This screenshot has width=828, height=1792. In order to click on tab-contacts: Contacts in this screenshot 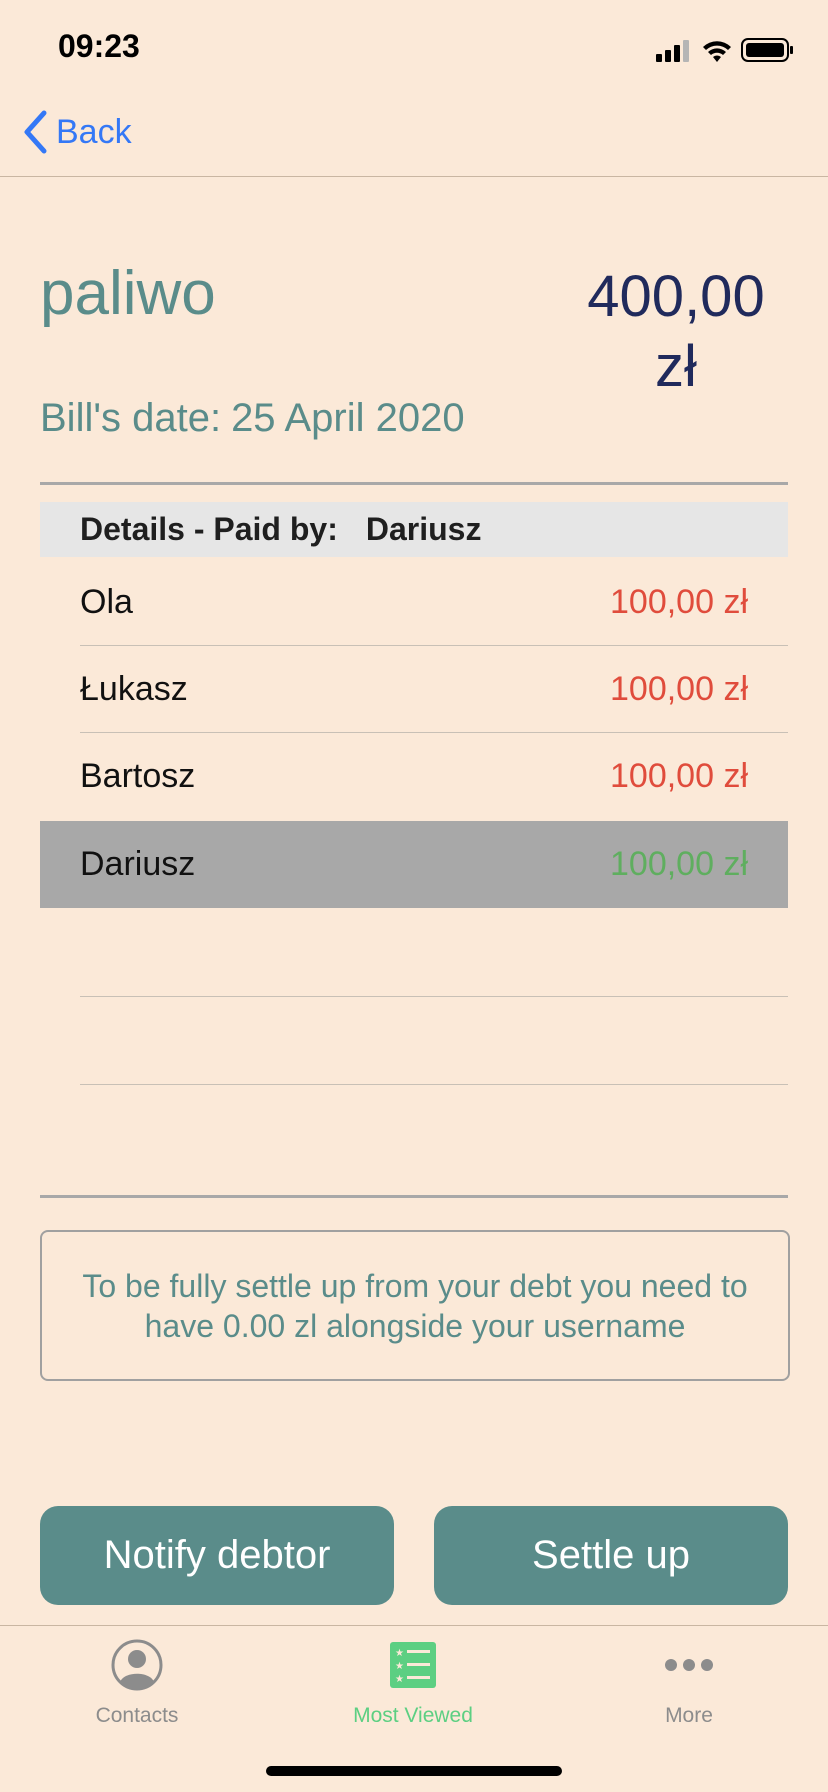, I will do `click(137, 1683)`.